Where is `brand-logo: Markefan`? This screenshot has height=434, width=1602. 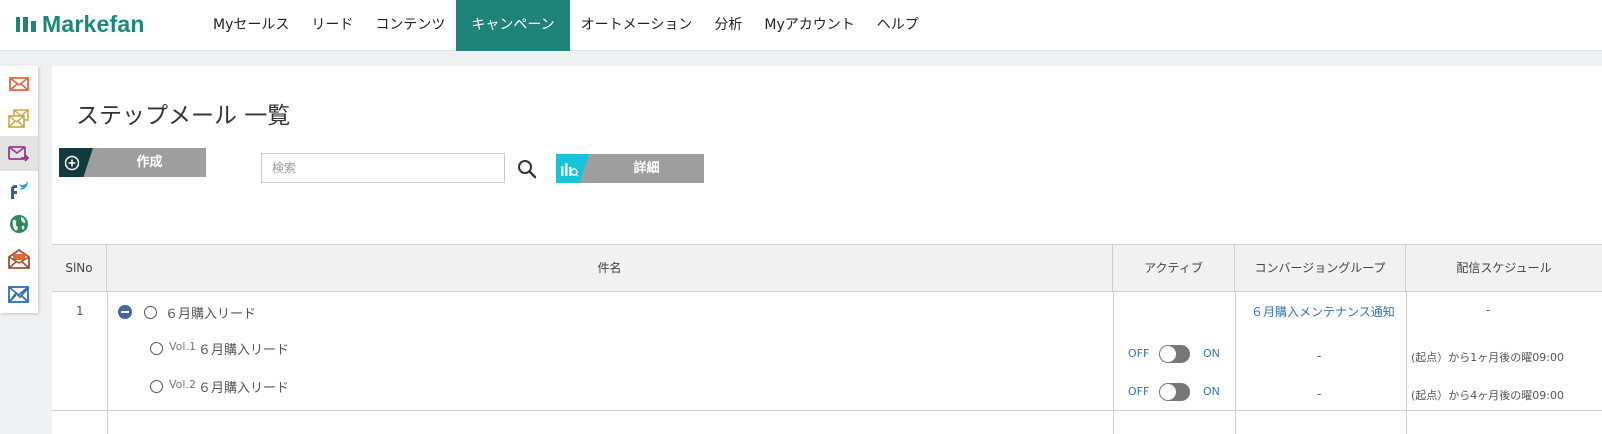
brand-logo: Markefan is located at coordinates (80, 24).